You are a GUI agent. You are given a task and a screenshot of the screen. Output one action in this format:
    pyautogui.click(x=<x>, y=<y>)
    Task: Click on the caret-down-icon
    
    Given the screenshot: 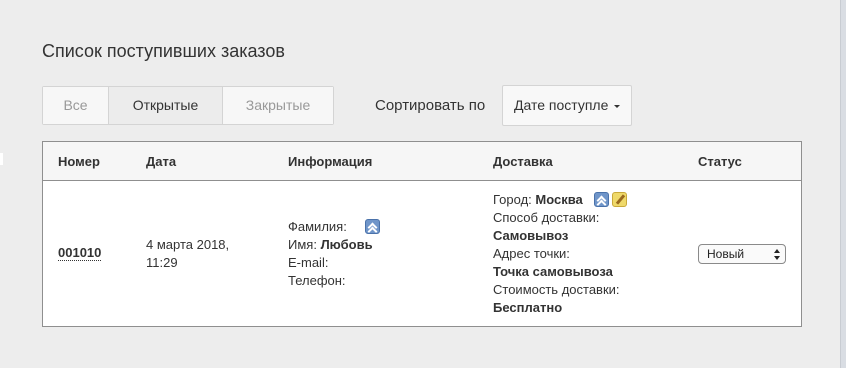 What is the action you would take?
    pyautogui.click(x=617, y=106)
    